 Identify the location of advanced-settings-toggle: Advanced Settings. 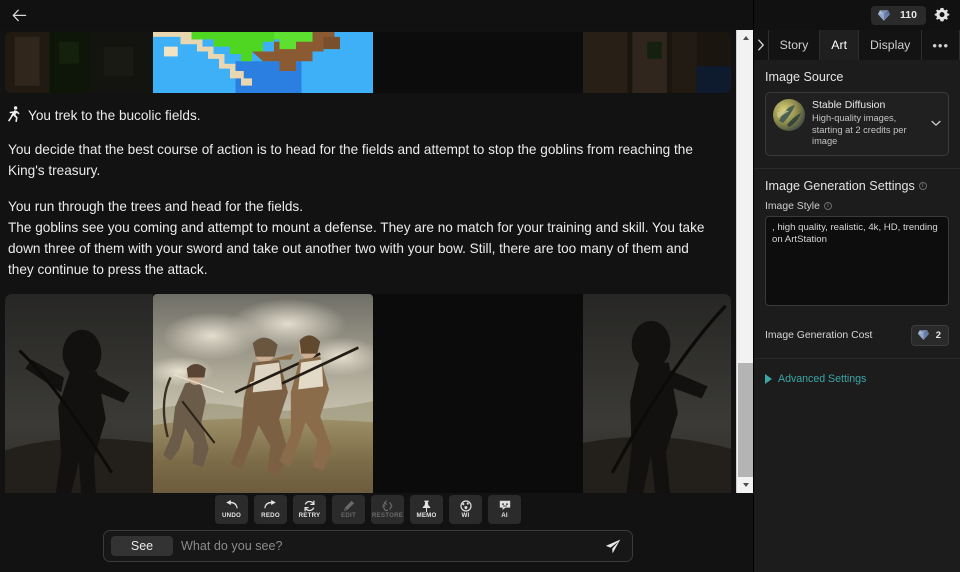
(857, 372).